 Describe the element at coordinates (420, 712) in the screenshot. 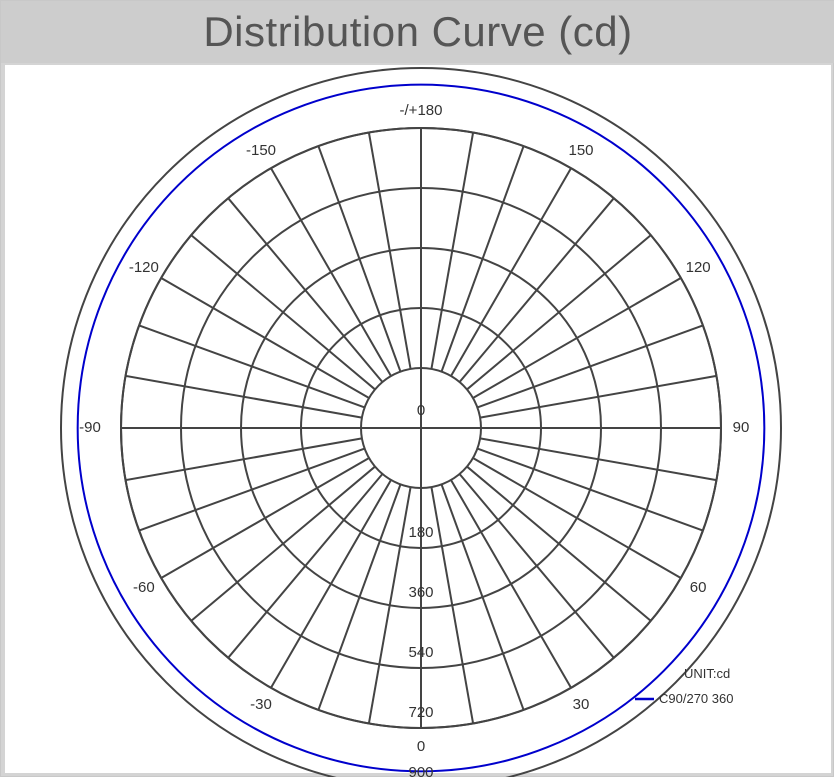

I see `radial-label-720: 720` at that location.